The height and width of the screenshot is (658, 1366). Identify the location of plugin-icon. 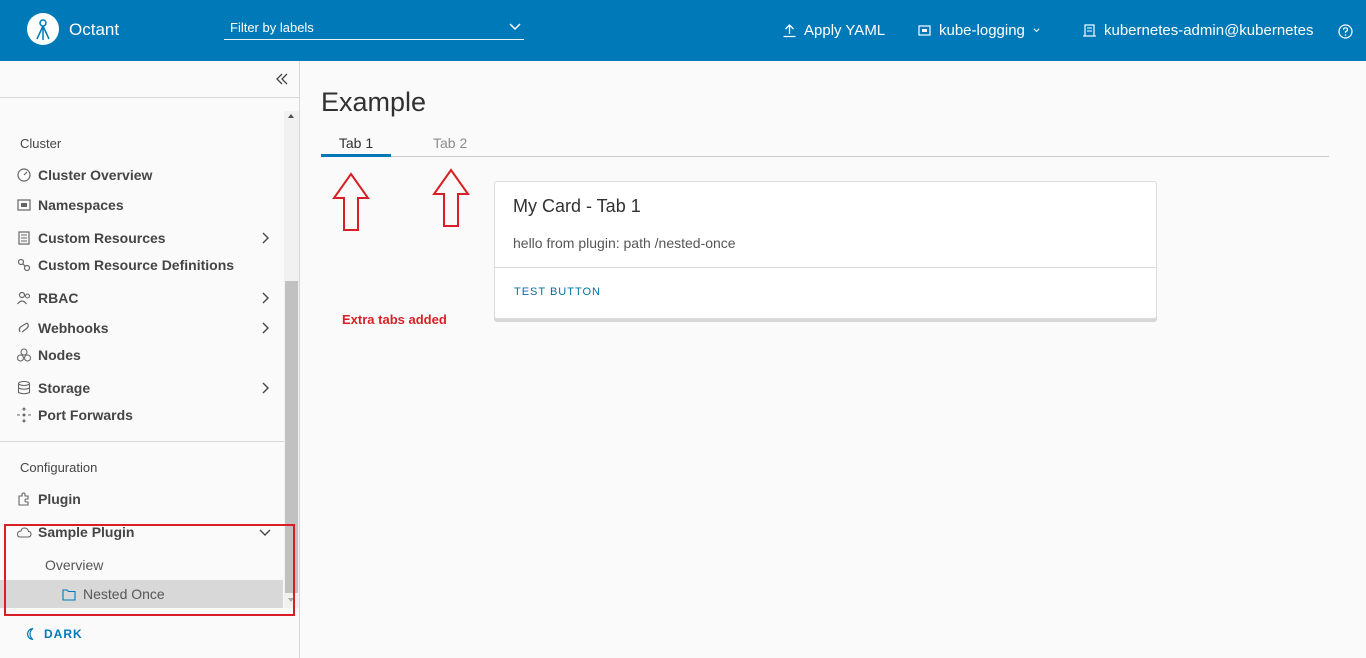
(23, 499).